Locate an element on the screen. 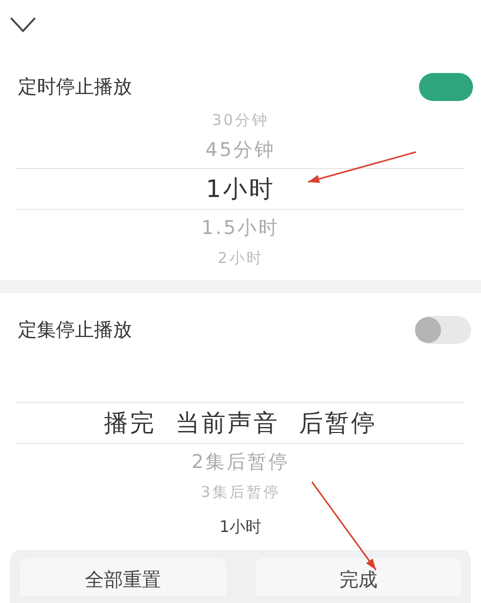 This screenshot has height=603, width=481. summary-text: 1小时 is located at coordinates (240, 527).